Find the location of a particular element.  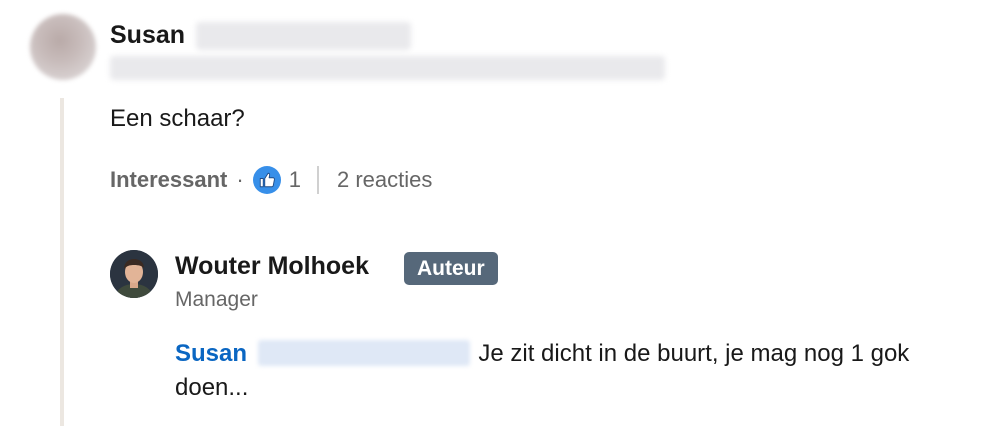

commenter-headline-redacted is located at coordinates (387, 68).